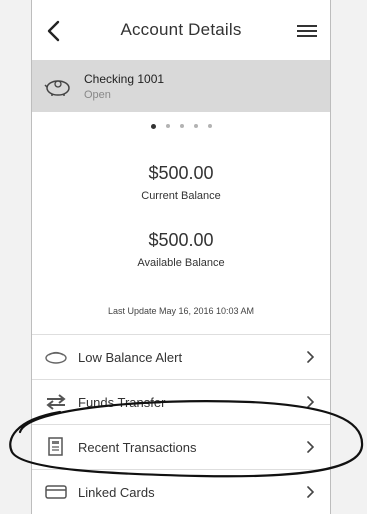 This screenshot has width=367, height=514. I want to click on hamburger-menu-icon, so click(307, 31).